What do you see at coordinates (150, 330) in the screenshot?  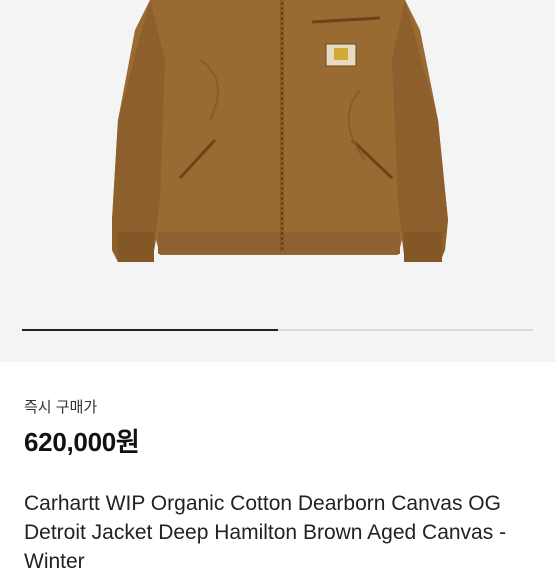 I see `carousel-progress-fill` at bounding box center [150, 330].